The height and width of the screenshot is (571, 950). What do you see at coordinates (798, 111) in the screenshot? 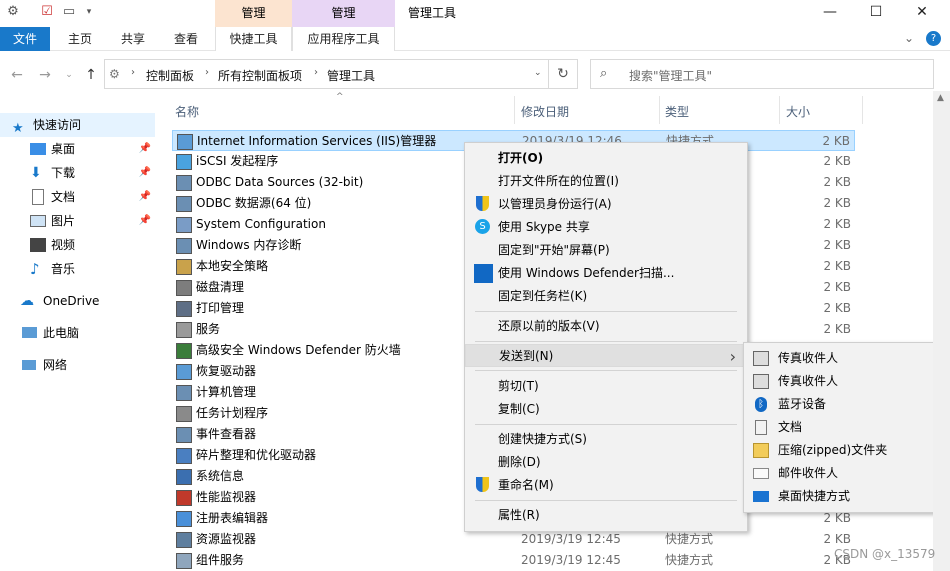
I see `column-header-size: 大小` at bounding box center [798, 111].